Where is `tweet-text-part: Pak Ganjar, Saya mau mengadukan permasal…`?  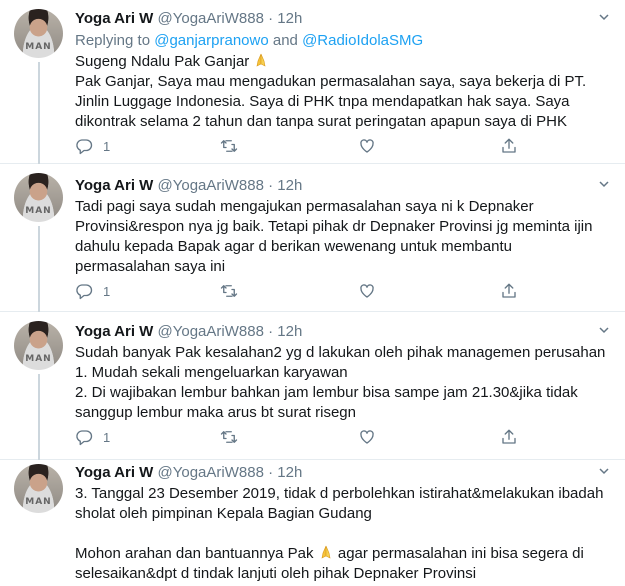 tweet-text-part: Pak Ganjar, Saya mau mengadukan permasal… is located at coordinates (331, 101).